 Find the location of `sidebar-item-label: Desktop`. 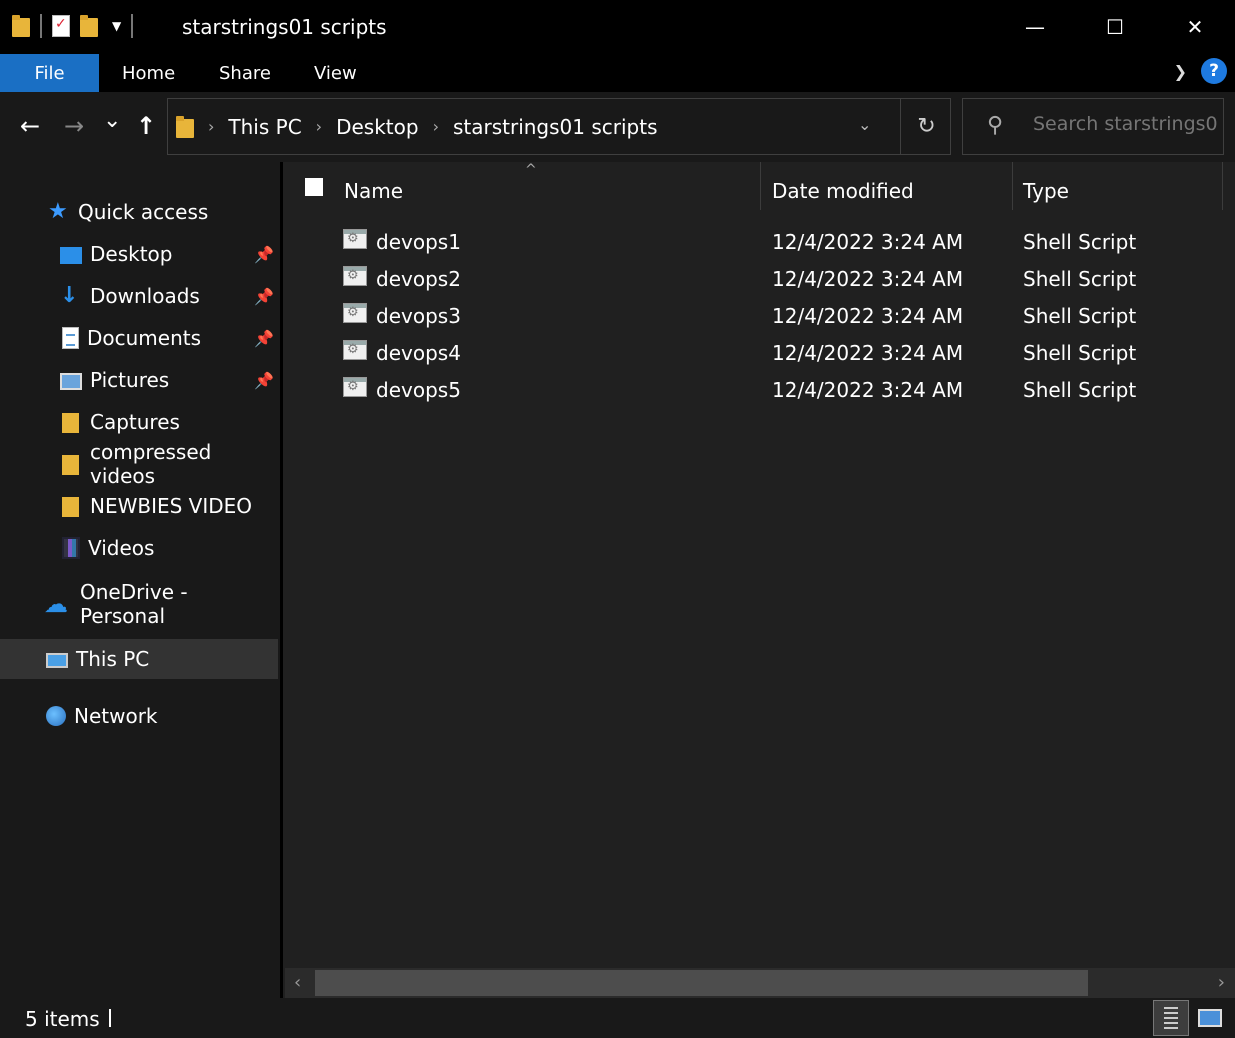

sidebar-item-label: Desktop is located at coordinates (131, 254).